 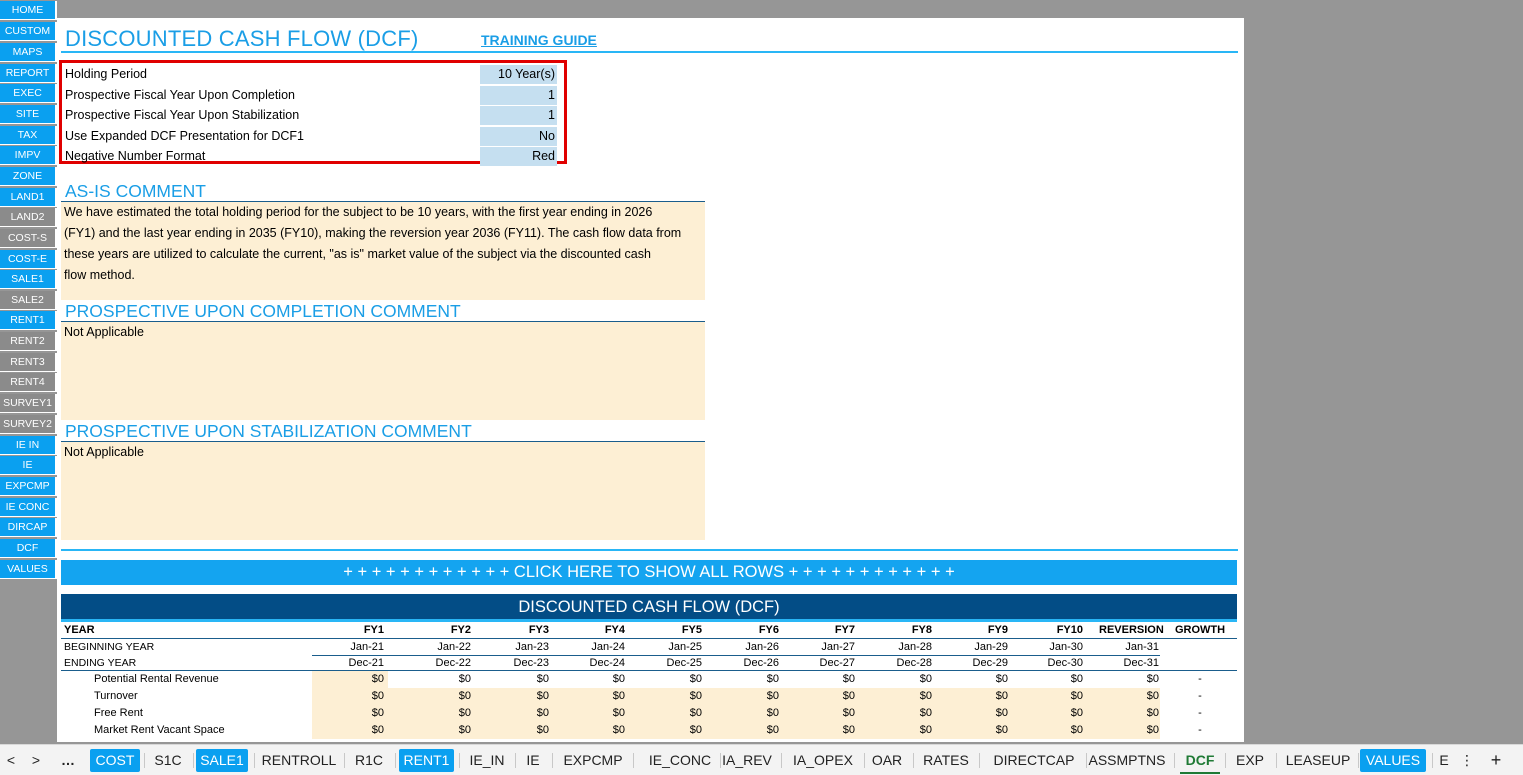 What do you see at coordinates (184, 135) in the screenshot?
I see `setting-label: Use Expanded DCF Presentation for DCF1` at bounding box center [184, 135].